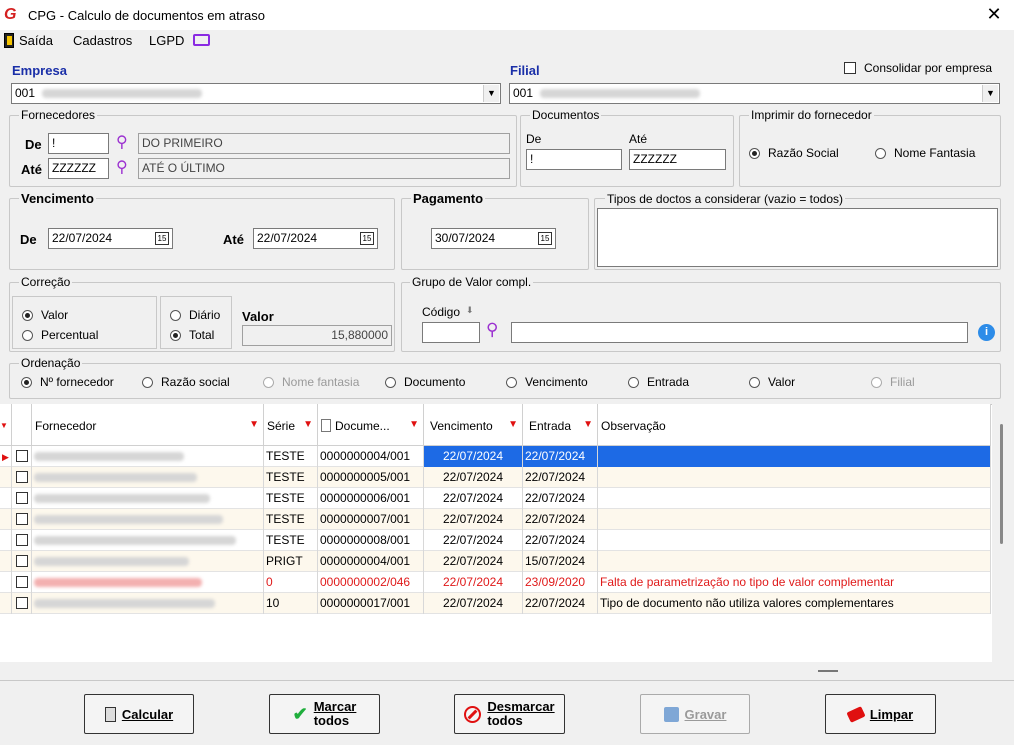  What do you see at coordinates (78, 143) in the screenshot?
I see `fornecedor-de-input: !` at bounding box center [78, 143].